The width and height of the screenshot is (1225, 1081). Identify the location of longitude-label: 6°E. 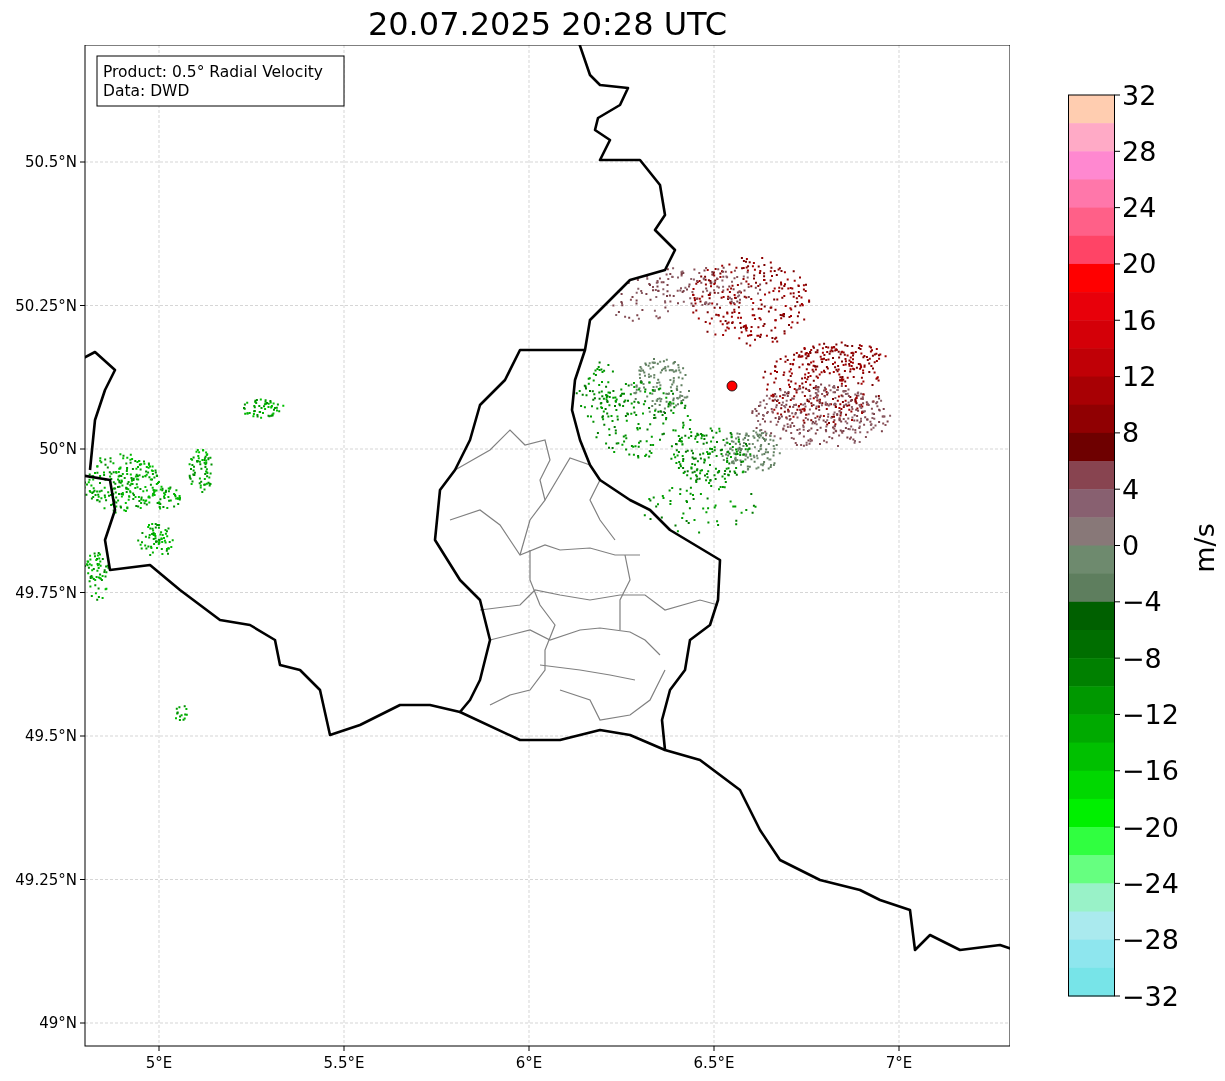
(529, 1063).